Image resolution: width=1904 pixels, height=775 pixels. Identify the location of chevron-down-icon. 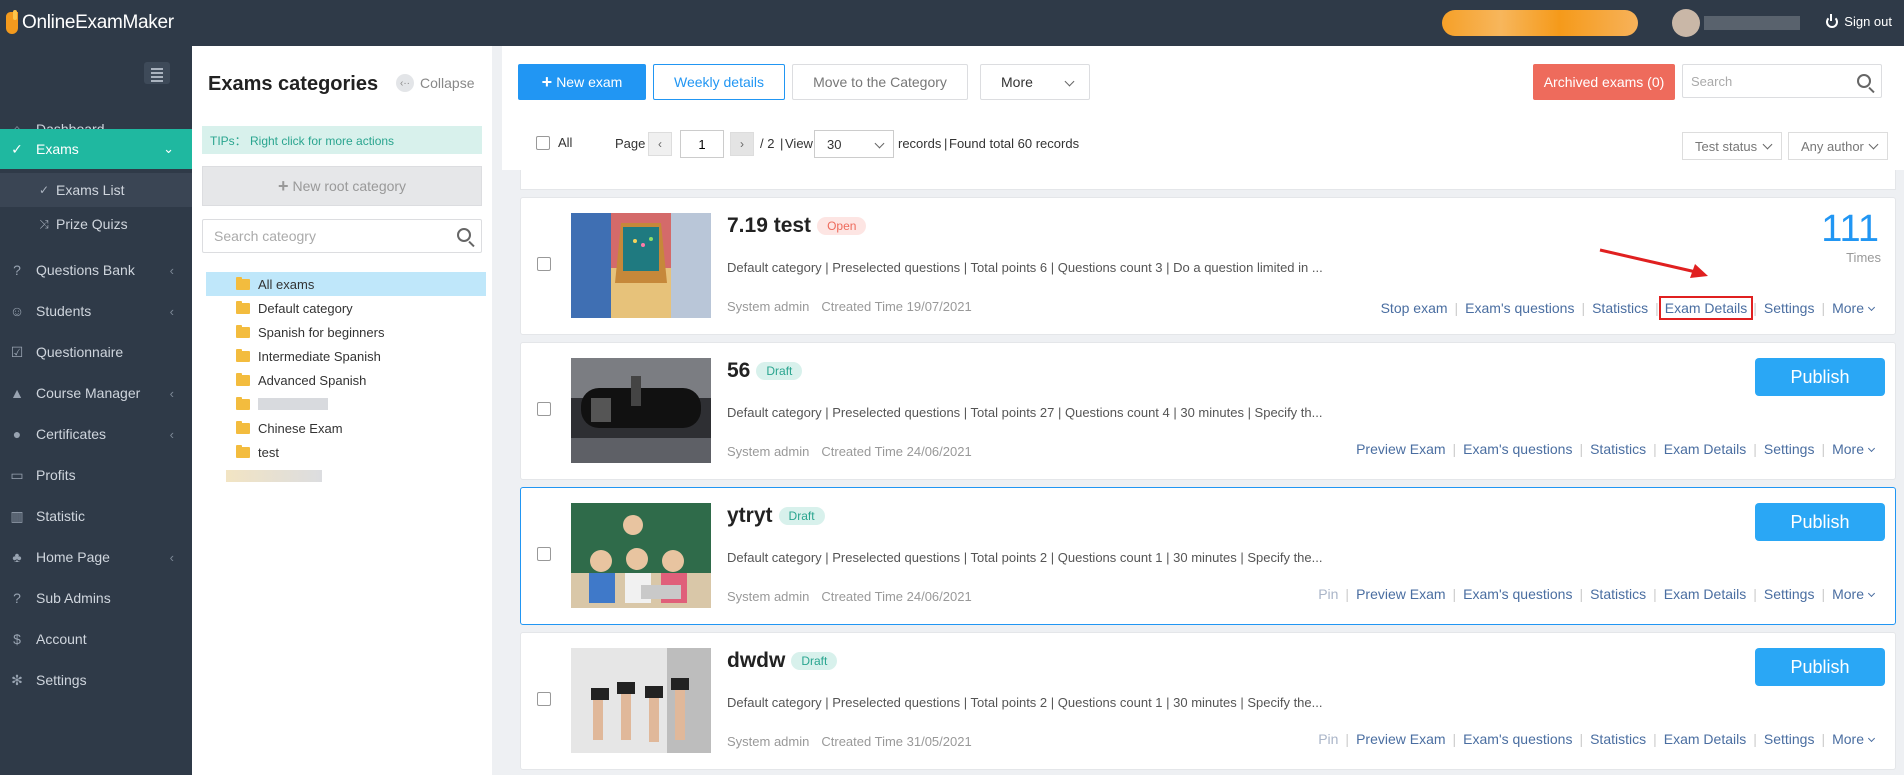
(879, 143).